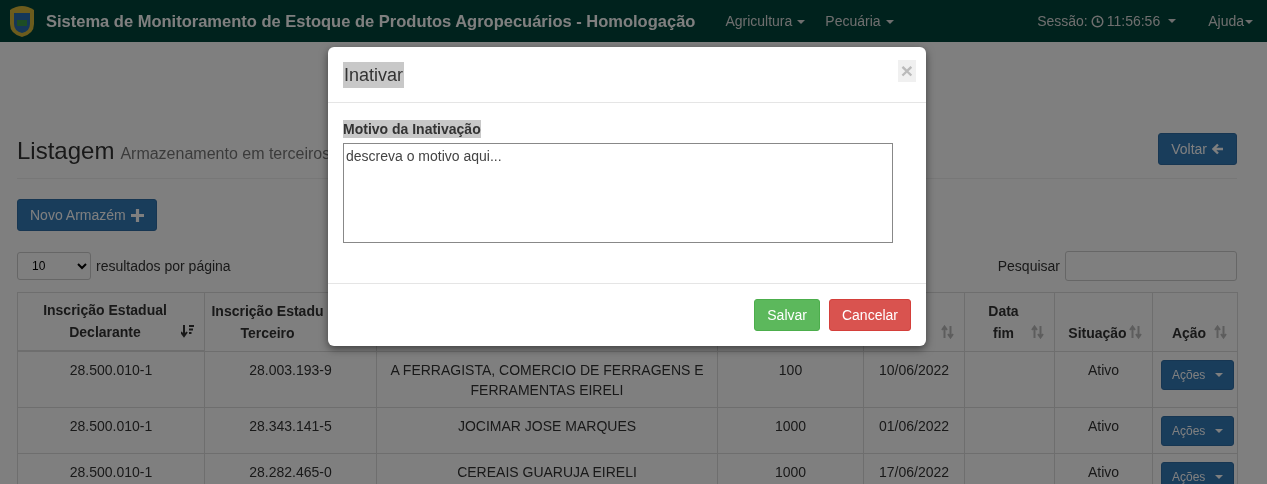  Describe the element at coordinates (1028, 266) in the screenshot. I see `search-label: Pesquisar` at that location.